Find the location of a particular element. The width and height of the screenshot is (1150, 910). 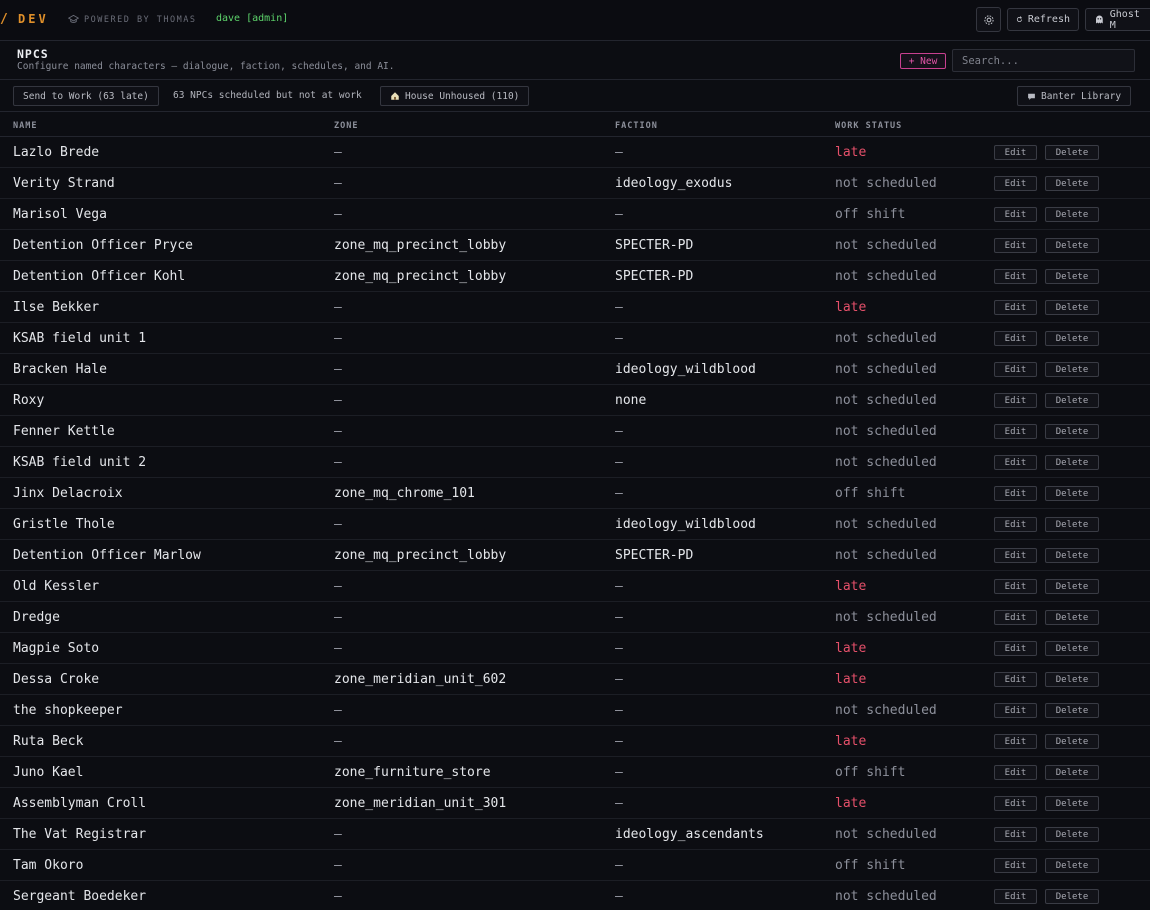

table-row: Dredge — — not scheduled Edit Delete is located at coordinates (575, 617).